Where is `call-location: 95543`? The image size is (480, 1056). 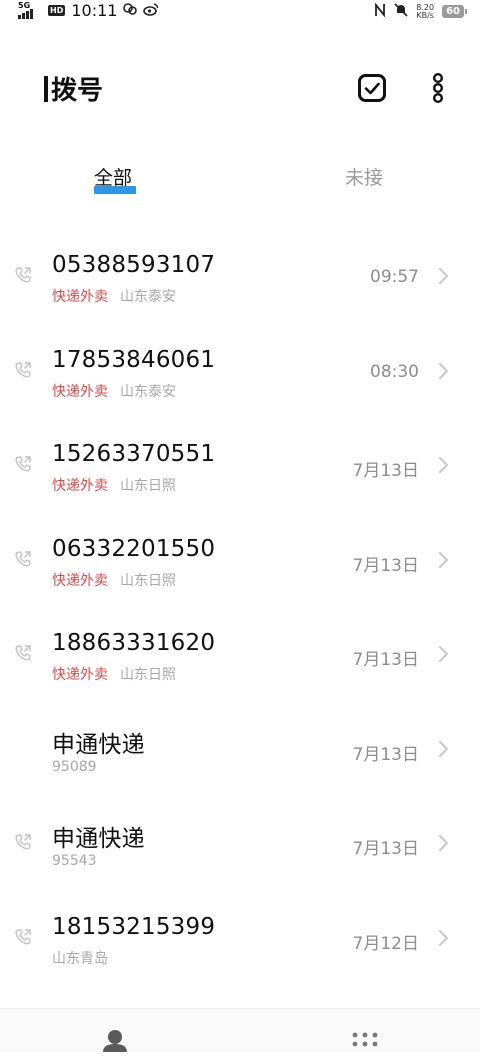
call-location: 95543 is located at coordinates (74, 861).